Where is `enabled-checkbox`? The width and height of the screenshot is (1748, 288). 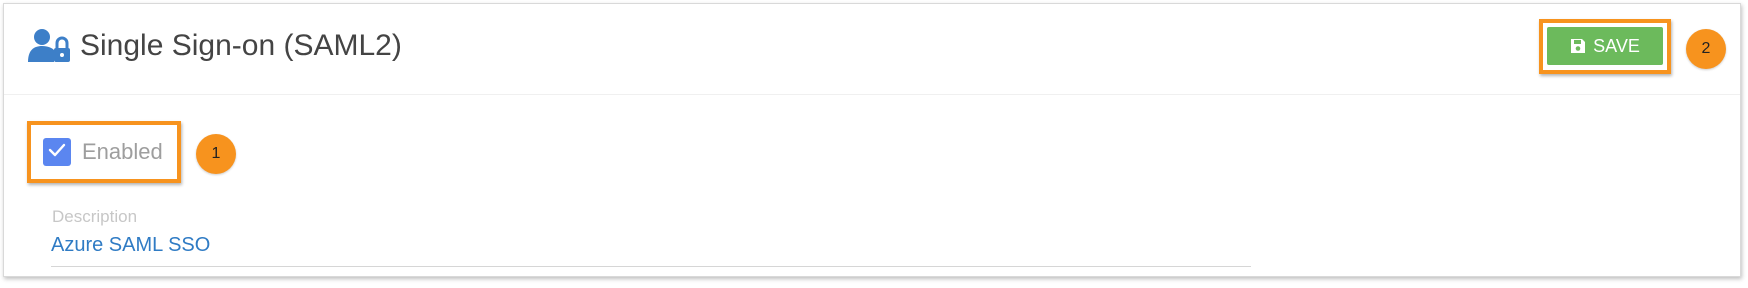 enabled-checkbox is located at coordinates (57, 152).